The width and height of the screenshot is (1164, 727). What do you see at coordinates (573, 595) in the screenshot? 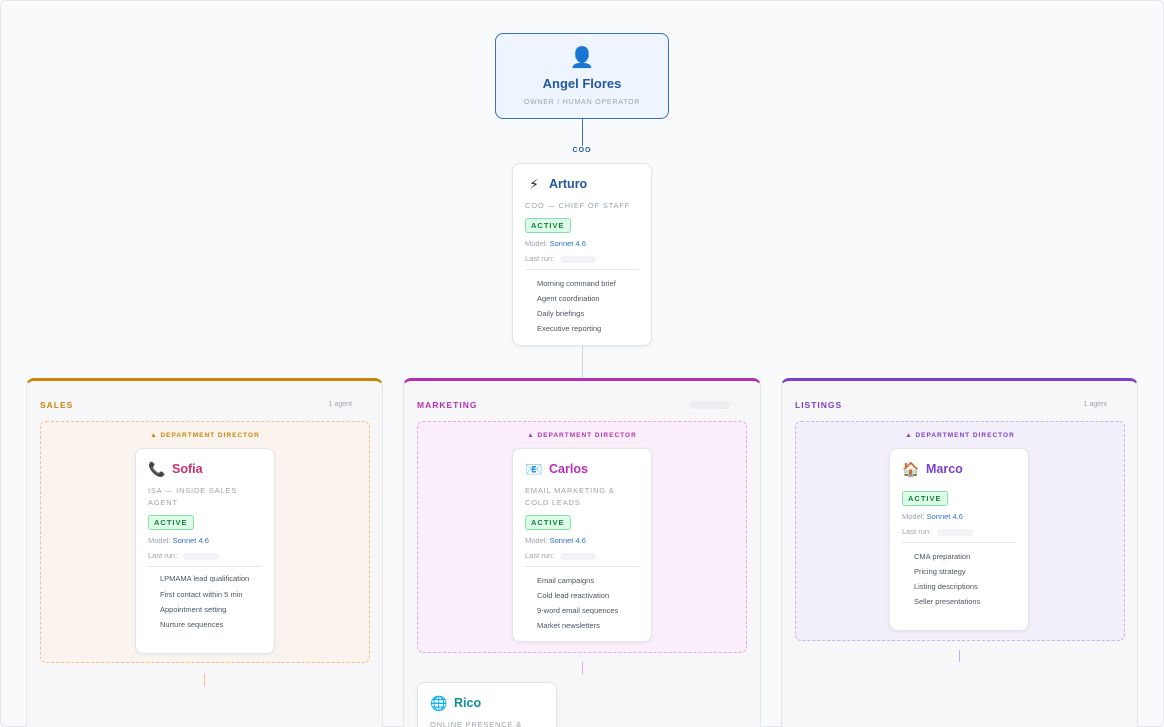
I see `list-item: Cold lead reactivation` at bounding box center [573, 595].